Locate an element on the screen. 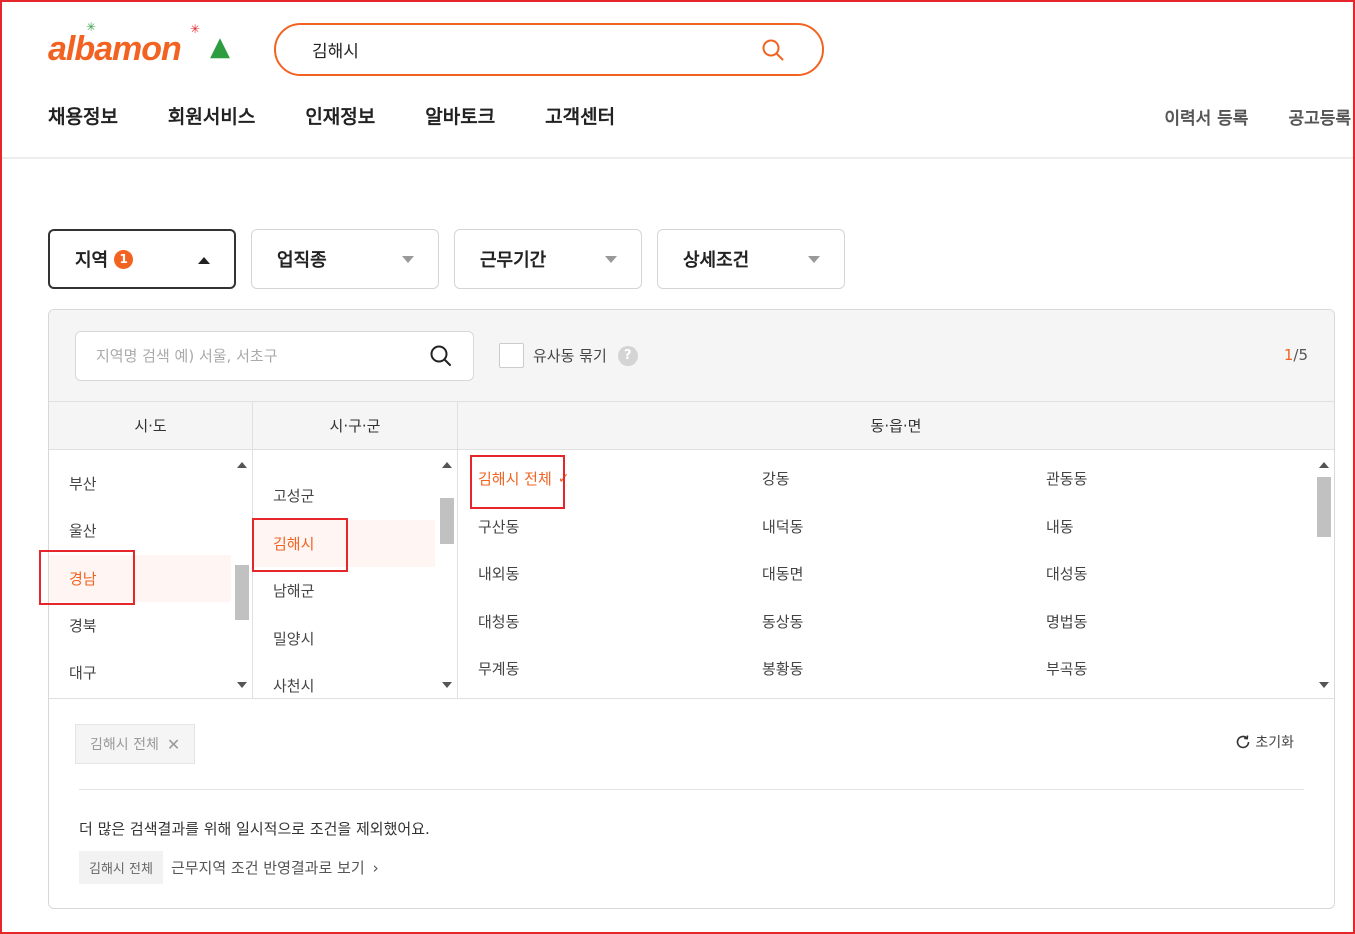  chevron-right-icon: › is located at coordinates (375, 867).